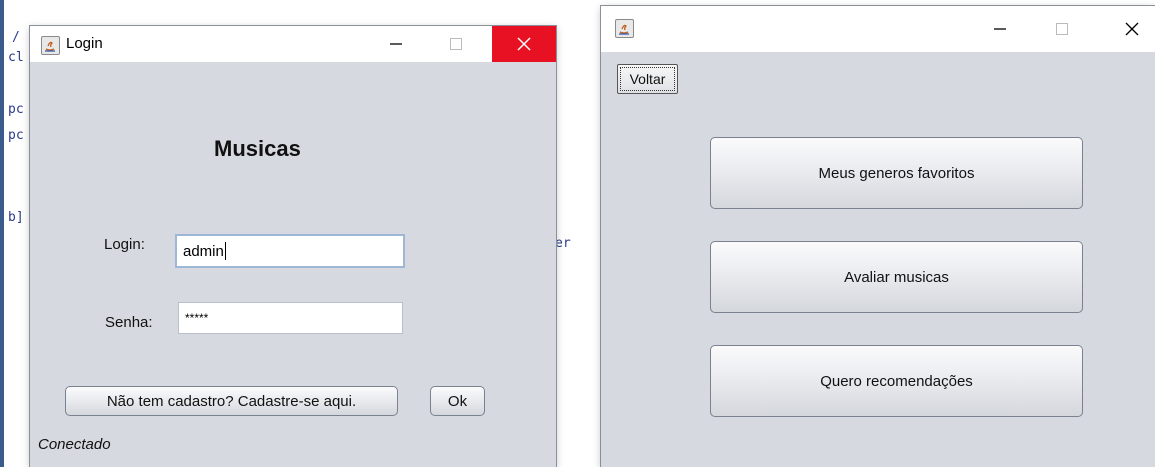 This screenshot has width=1155, height=467. I want to click on register-button: Não tem cadastro? Cadastre-se aqui., so click(231, 401).